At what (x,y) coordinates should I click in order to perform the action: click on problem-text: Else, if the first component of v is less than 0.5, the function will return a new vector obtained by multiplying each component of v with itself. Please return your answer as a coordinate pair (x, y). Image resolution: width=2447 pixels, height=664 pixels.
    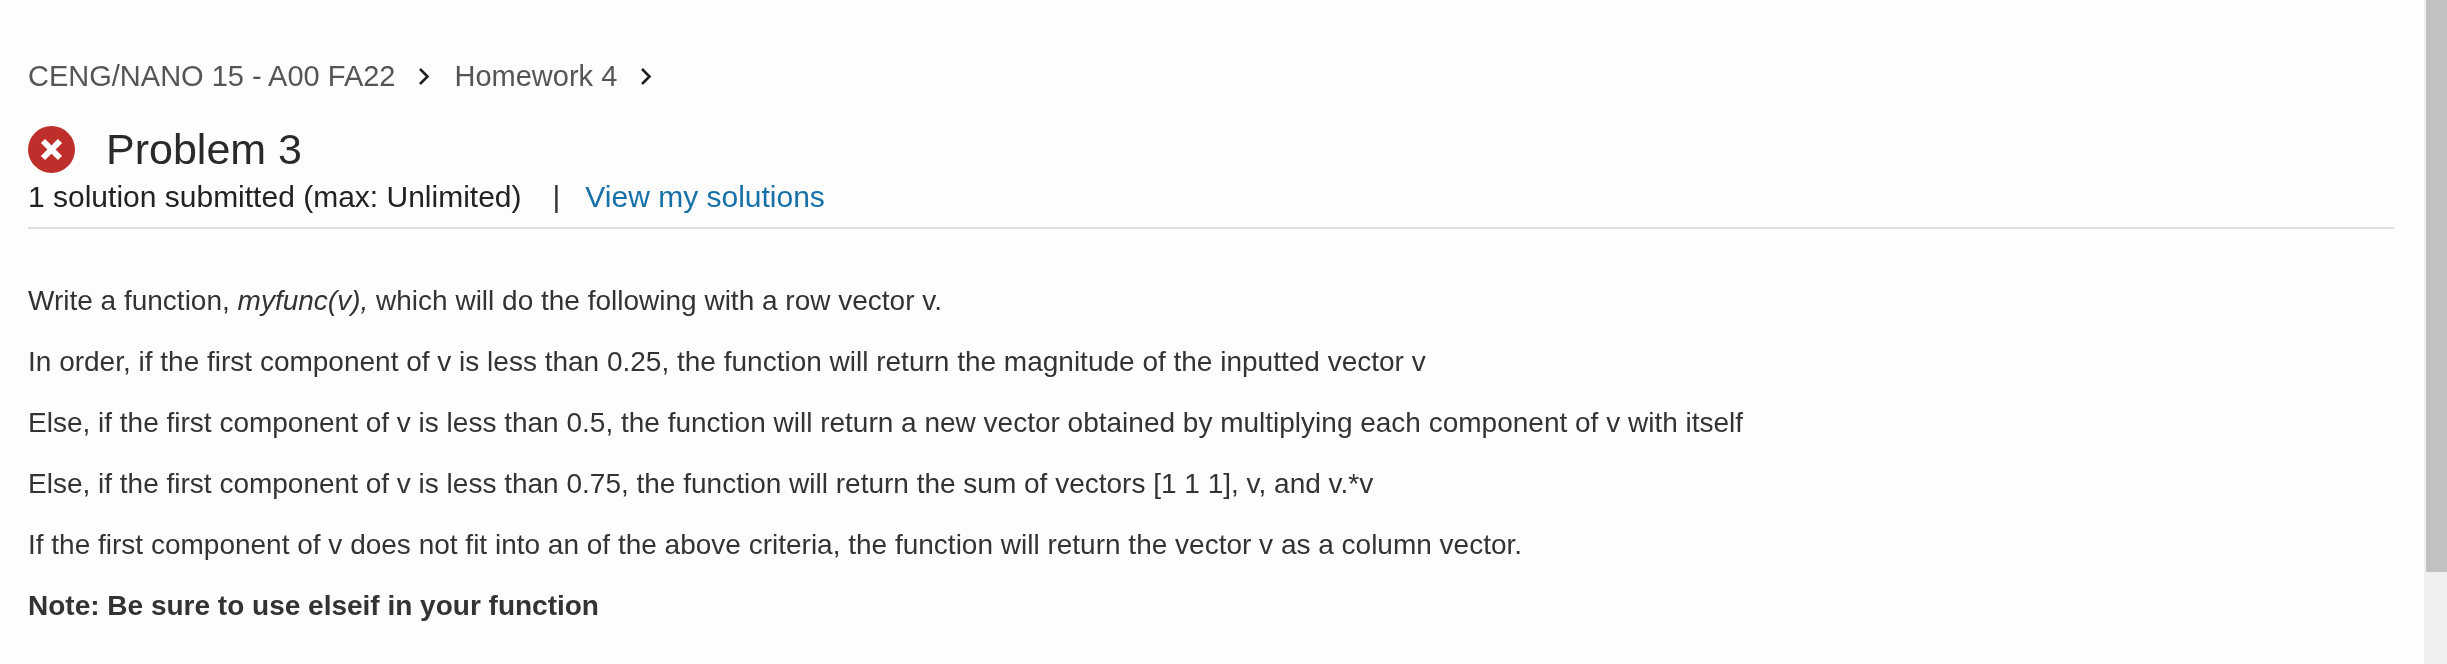
    Looking at the image, I should click on (886, 423).